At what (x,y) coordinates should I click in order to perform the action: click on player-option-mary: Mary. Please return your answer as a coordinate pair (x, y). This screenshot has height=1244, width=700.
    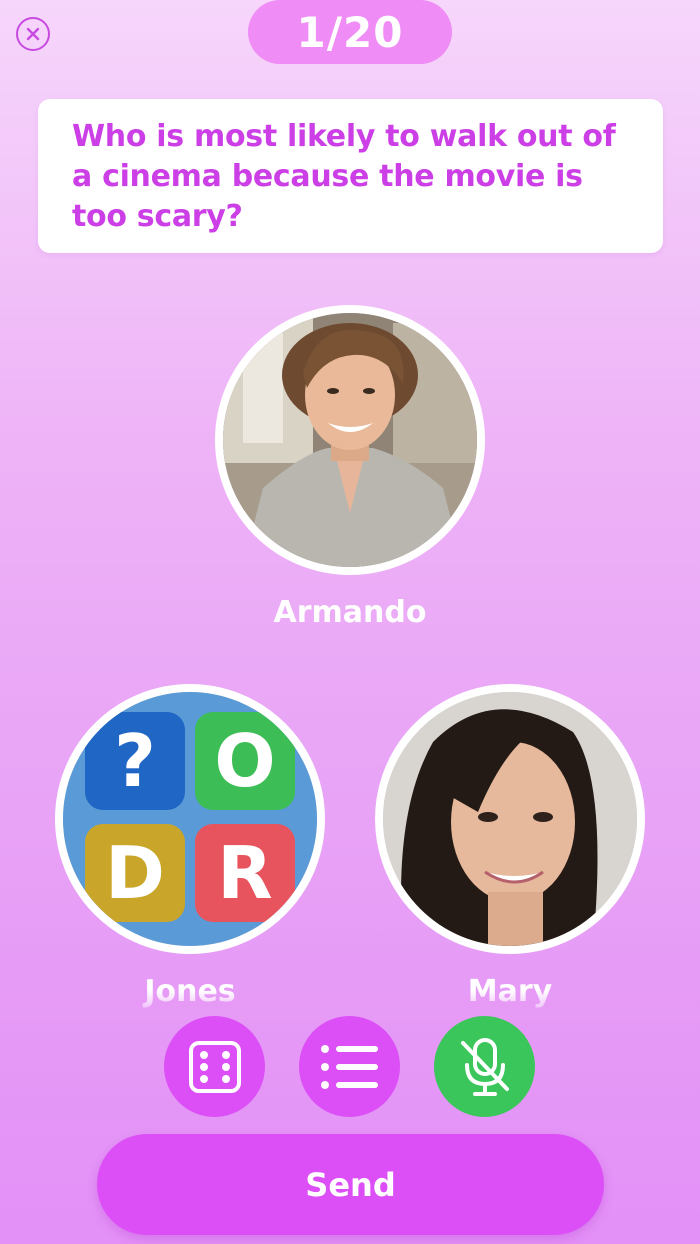
    Looking at the image, I should click on (510, 847).